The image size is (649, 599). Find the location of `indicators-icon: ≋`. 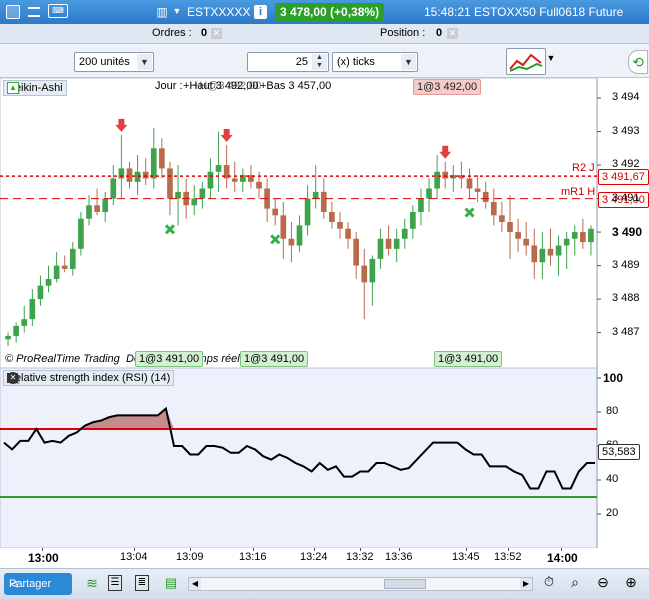

indicators-icon: ≋ is located at coordinates (92, 584).